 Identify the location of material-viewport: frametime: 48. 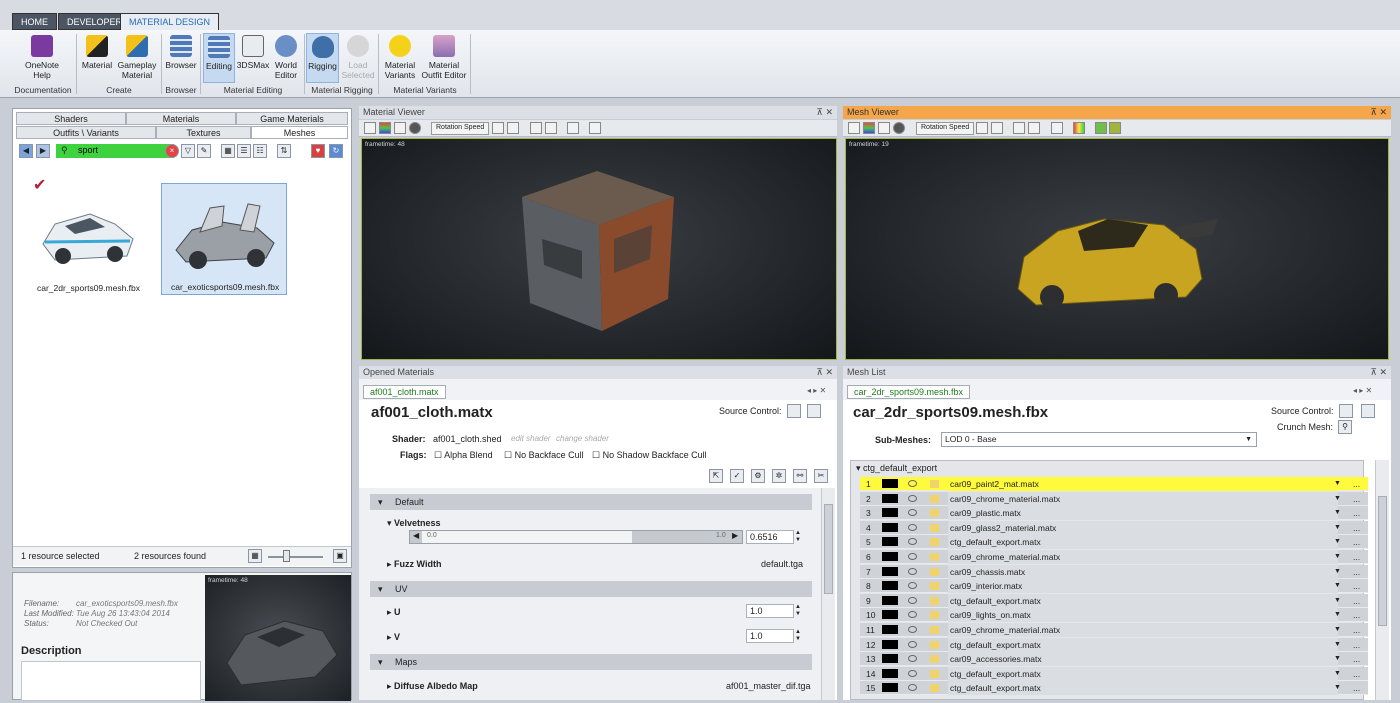
(599, 249).